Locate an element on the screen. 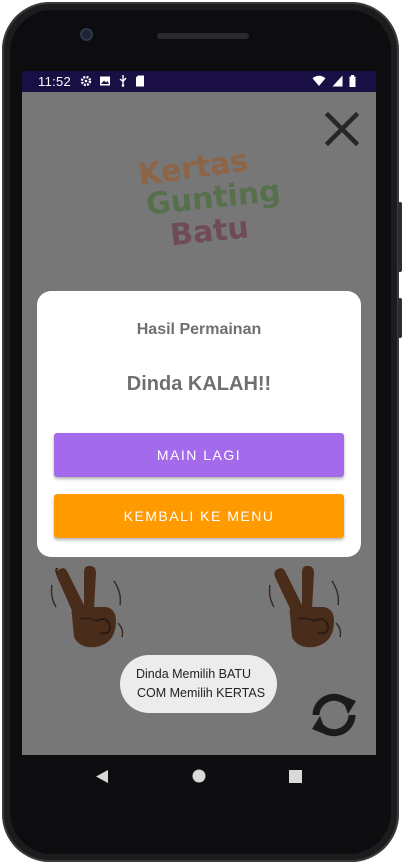  status-bar: 11:52 is located at coordinates (199, 81).